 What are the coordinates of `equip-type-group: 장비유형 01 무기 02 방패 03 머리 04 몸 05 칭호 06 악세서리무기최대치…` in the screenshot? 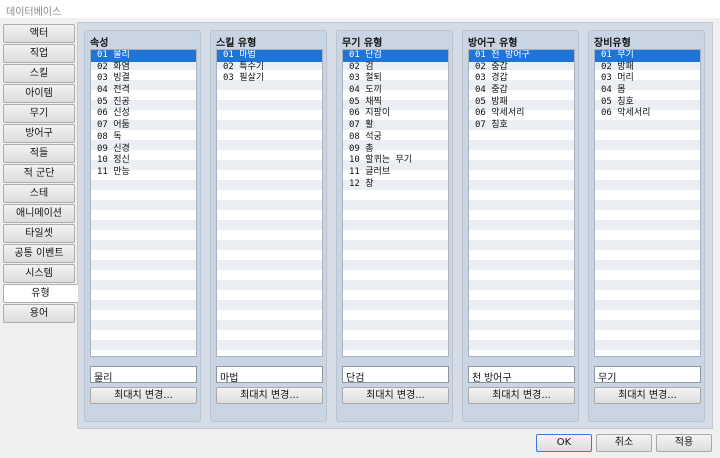 It's located at (646, 226).